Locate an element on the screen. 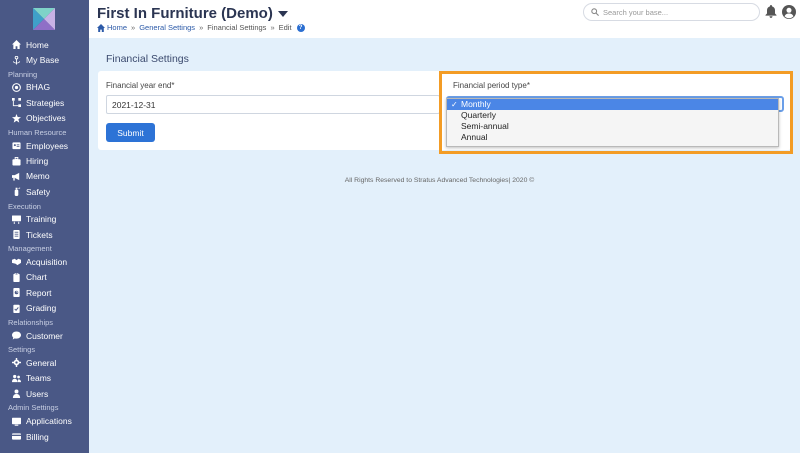 This screenshot has width=800, height=453. sidebar-item-hiring: Hiring is located at coordinates (44, 160).